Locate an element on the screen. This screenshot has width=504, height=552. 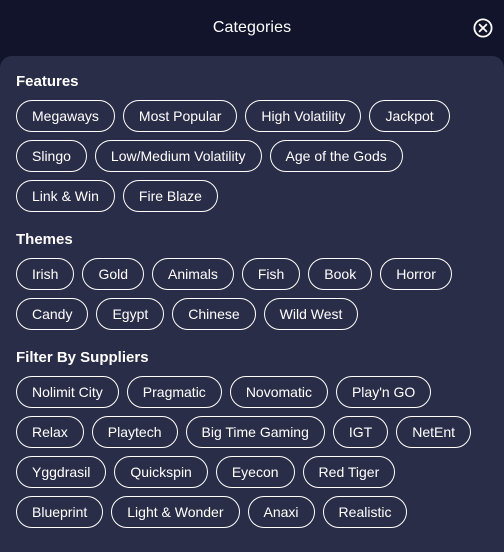
chip-animals: Animals is located at coordinates (193, 274).